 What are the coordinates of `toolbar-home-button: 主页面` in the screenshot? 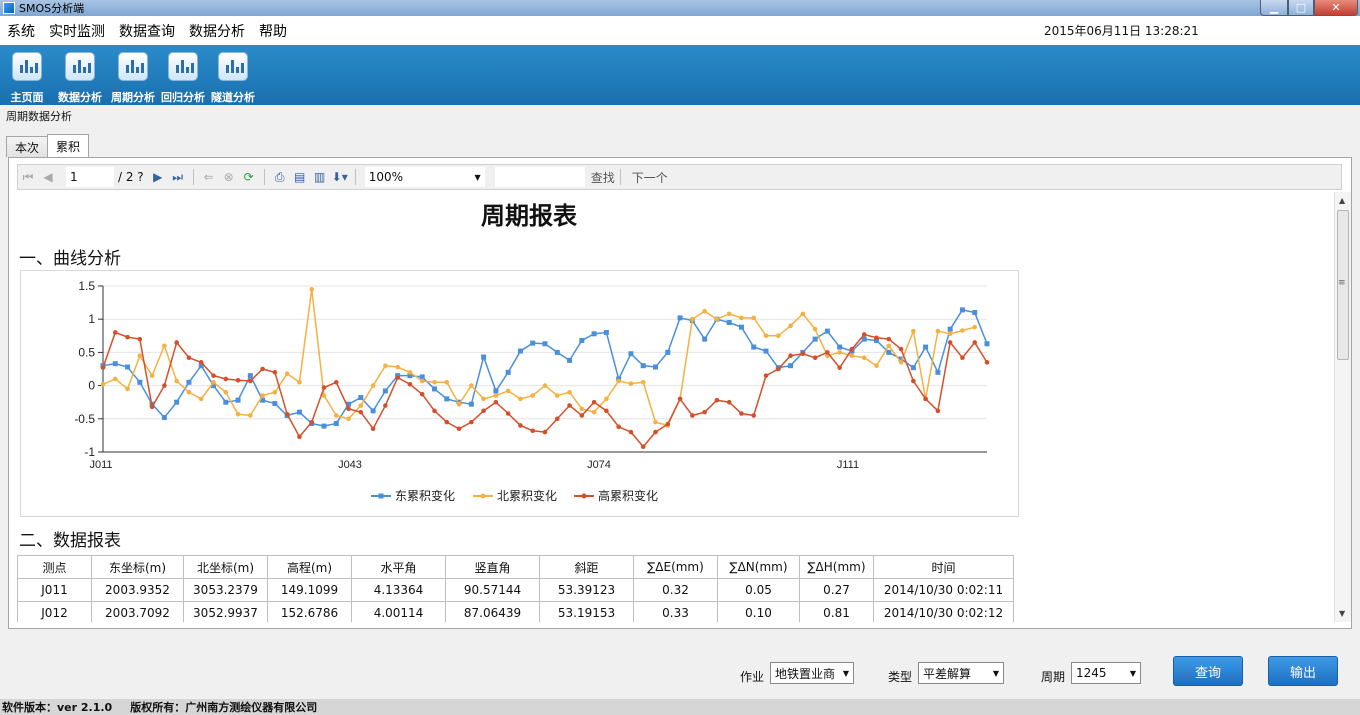 It's located at (27, 76).